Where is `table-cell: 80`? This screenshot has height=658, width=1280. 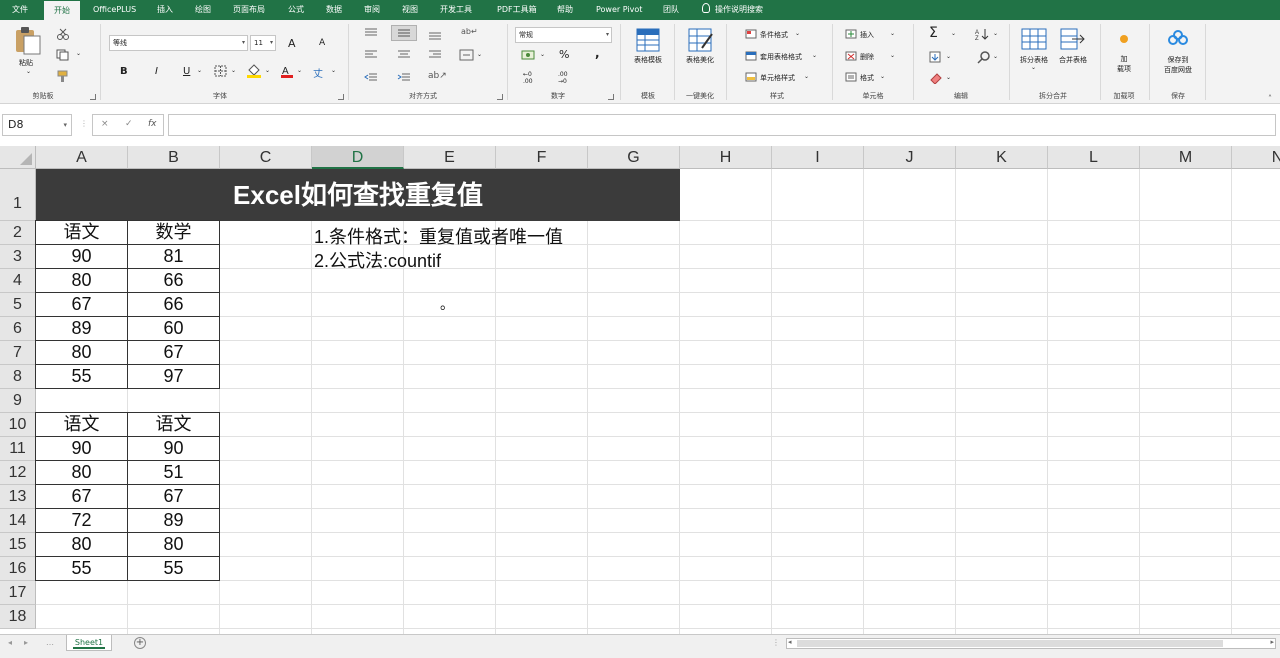
table-cell: 80 is located at coordinates (81, 281).